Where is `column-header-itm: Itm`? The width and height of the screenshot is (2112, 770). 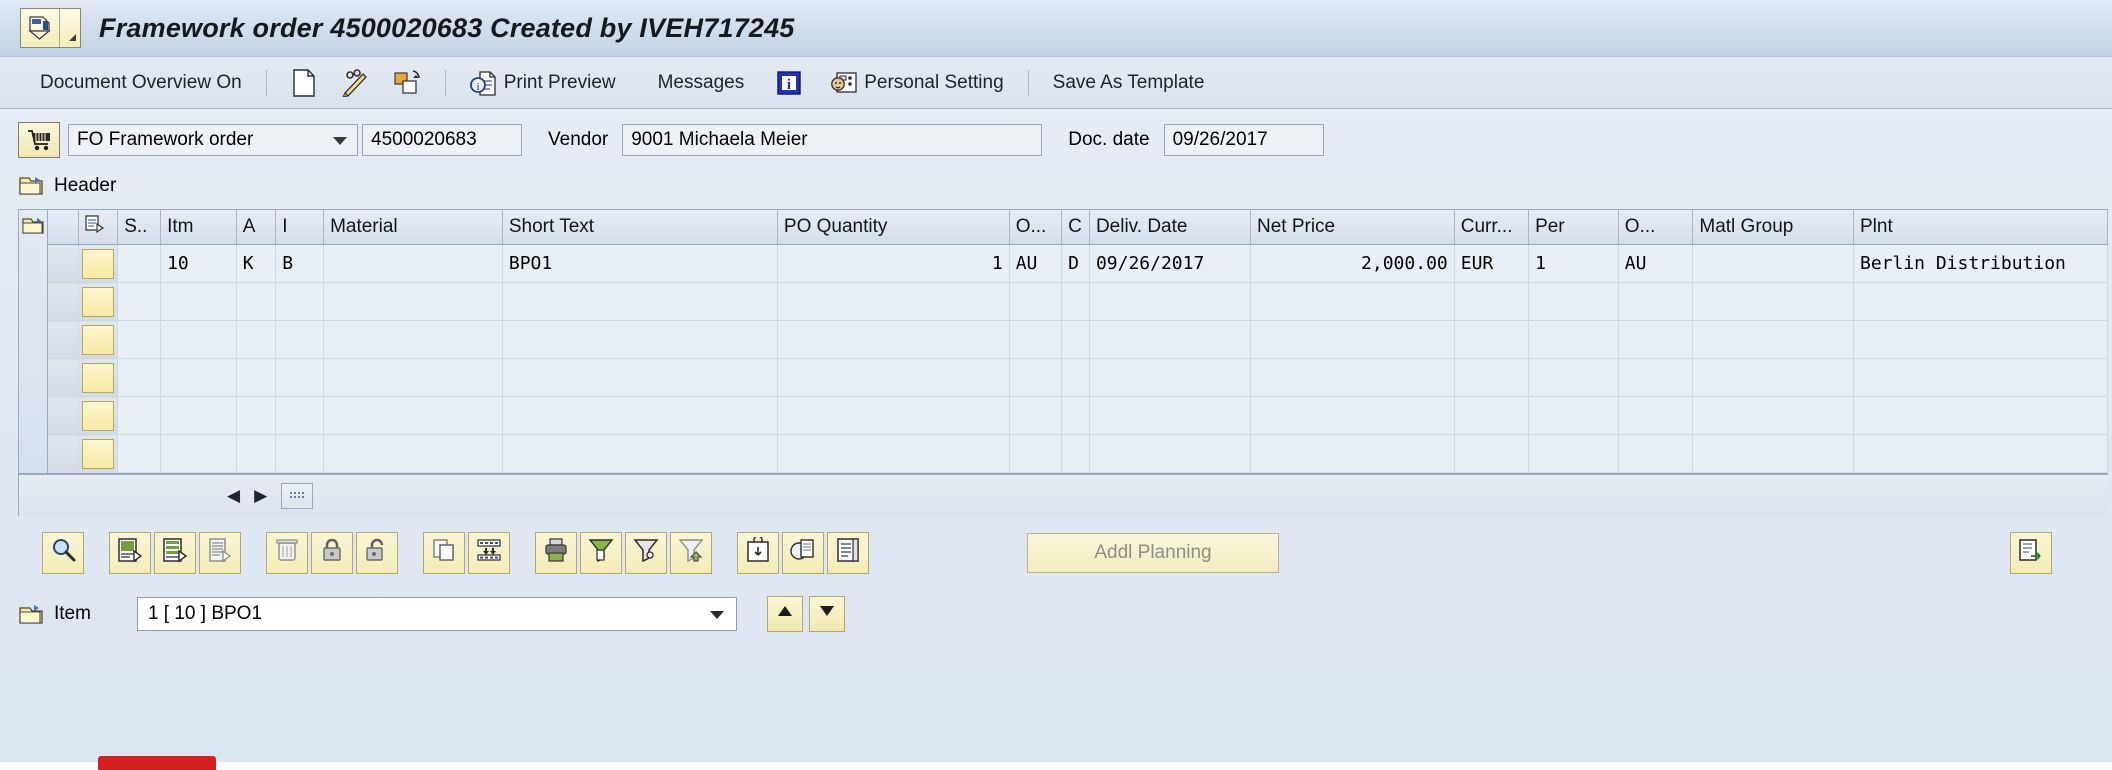 column-header-itm: Itm is located at coordinates (198, 227).